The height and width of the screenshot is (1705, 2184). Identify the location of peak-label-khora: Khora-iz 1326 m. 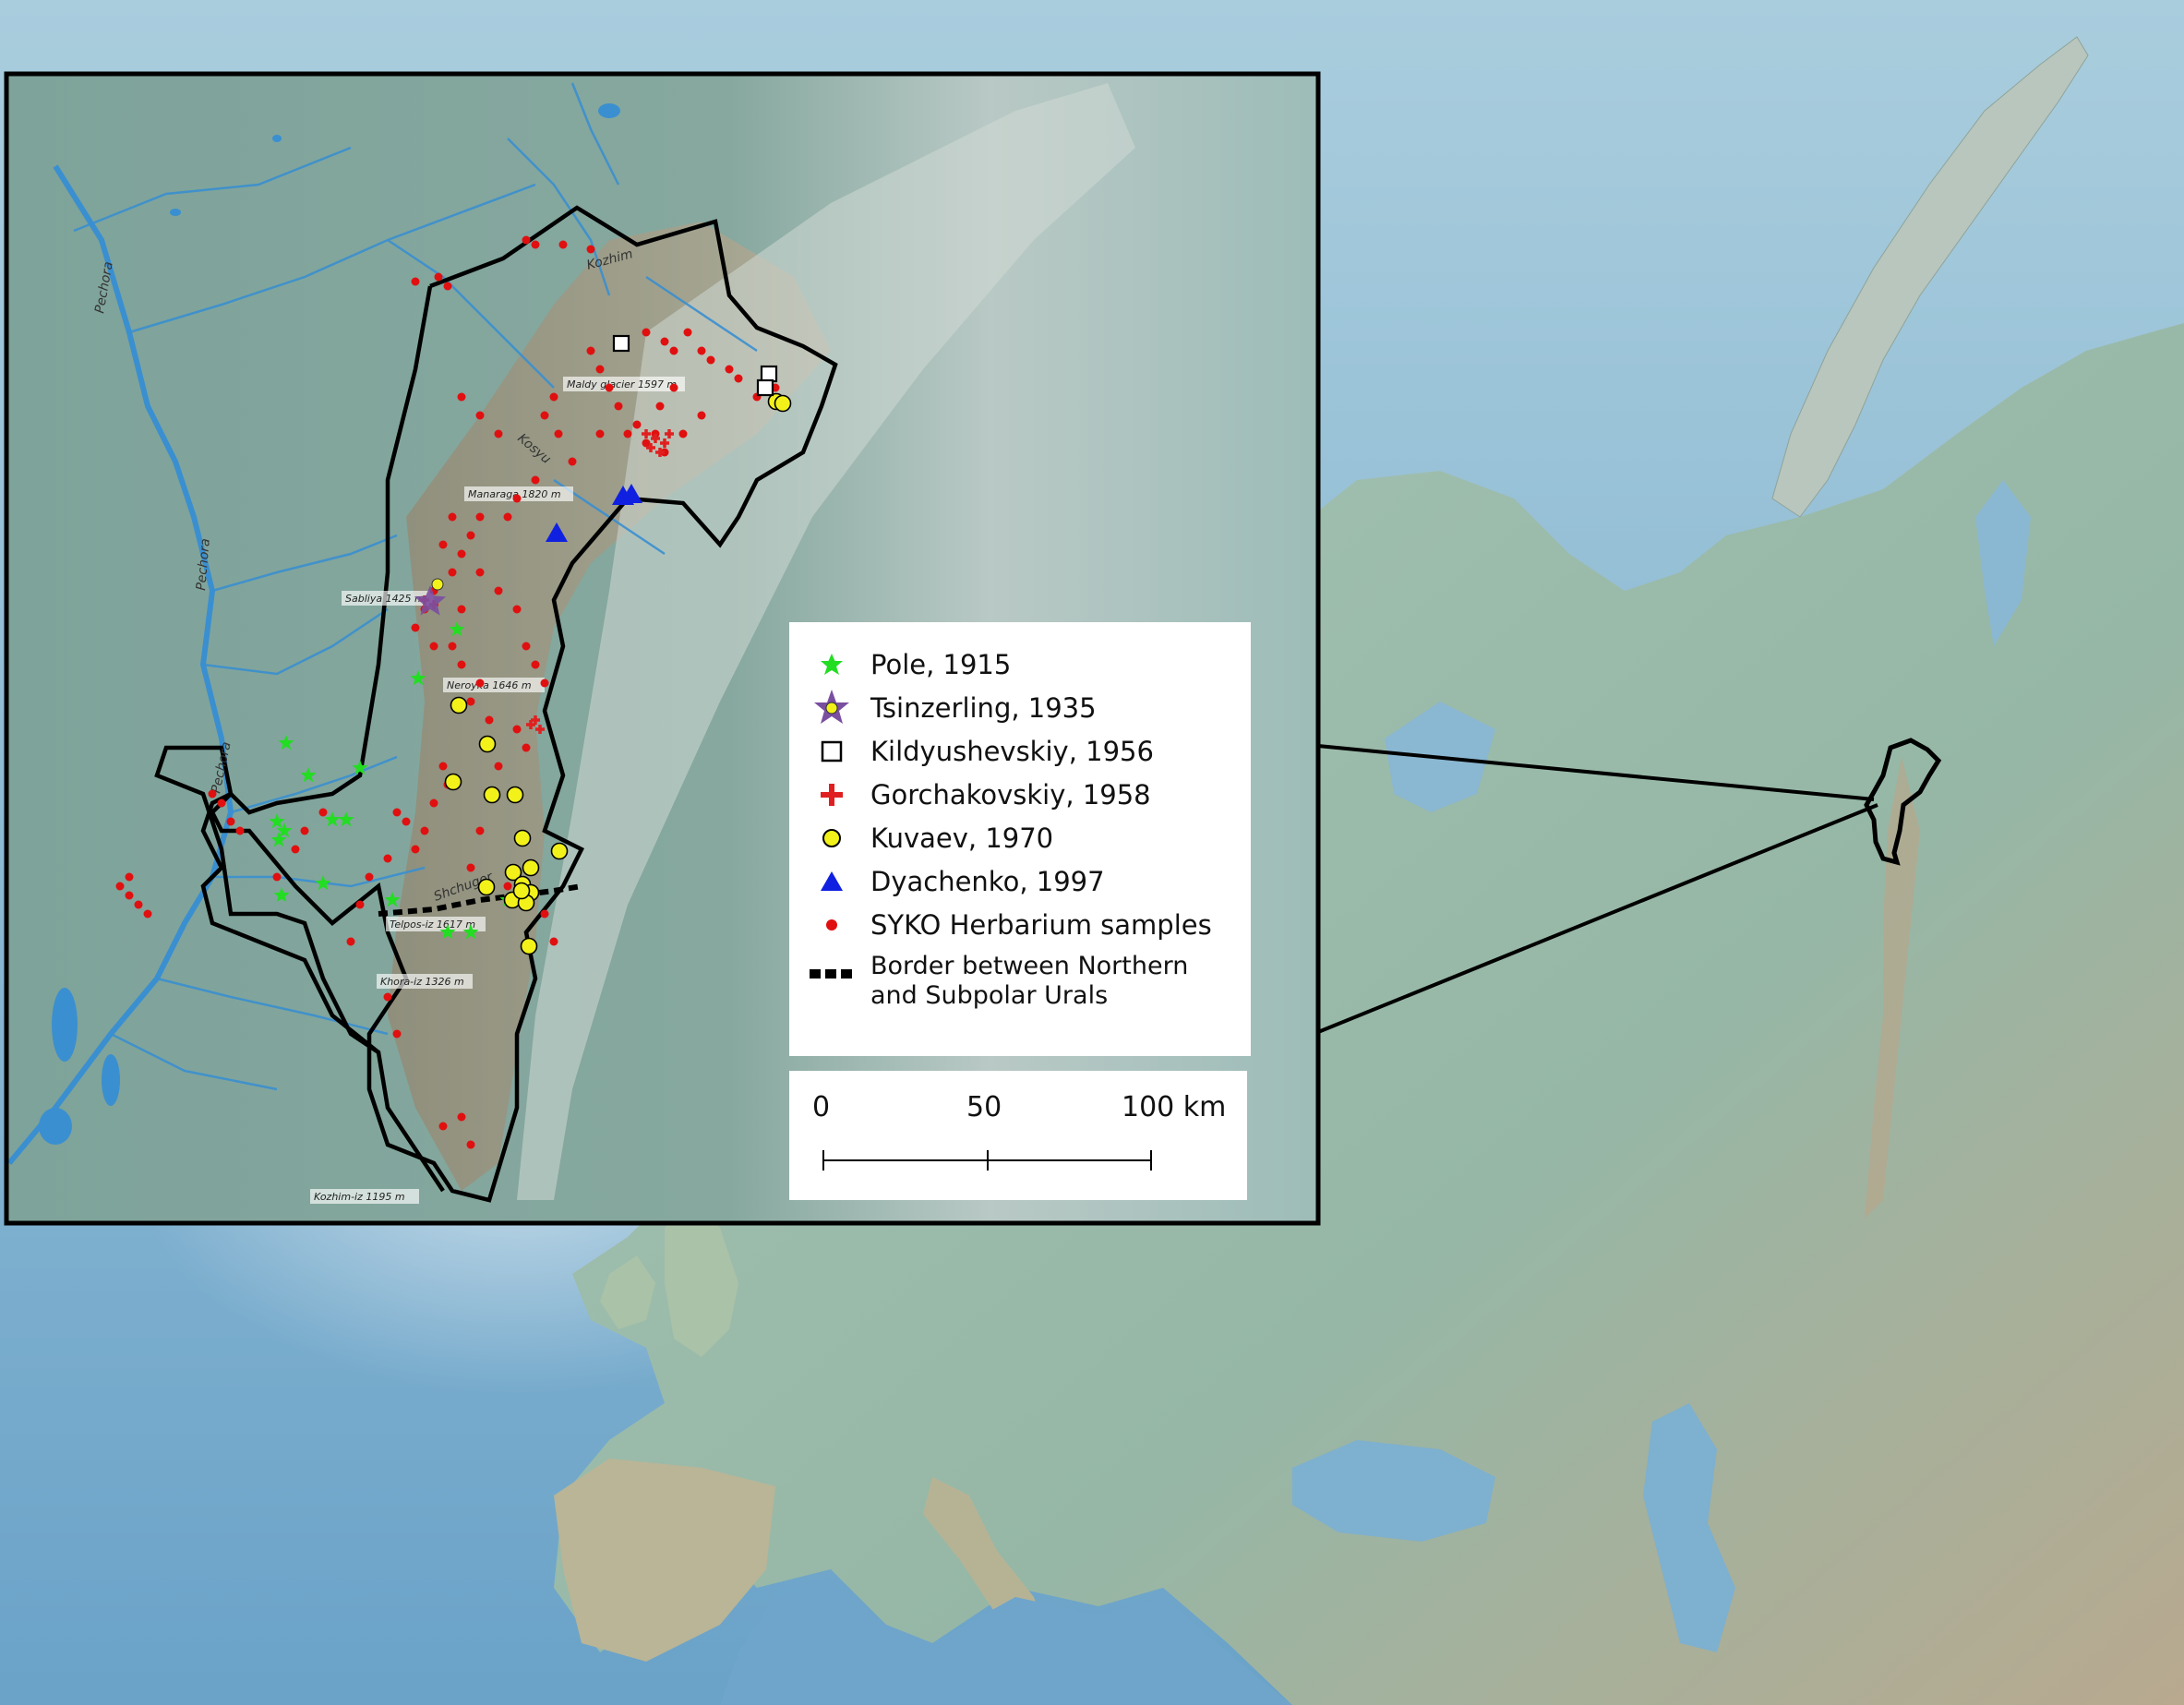
(422, 982).